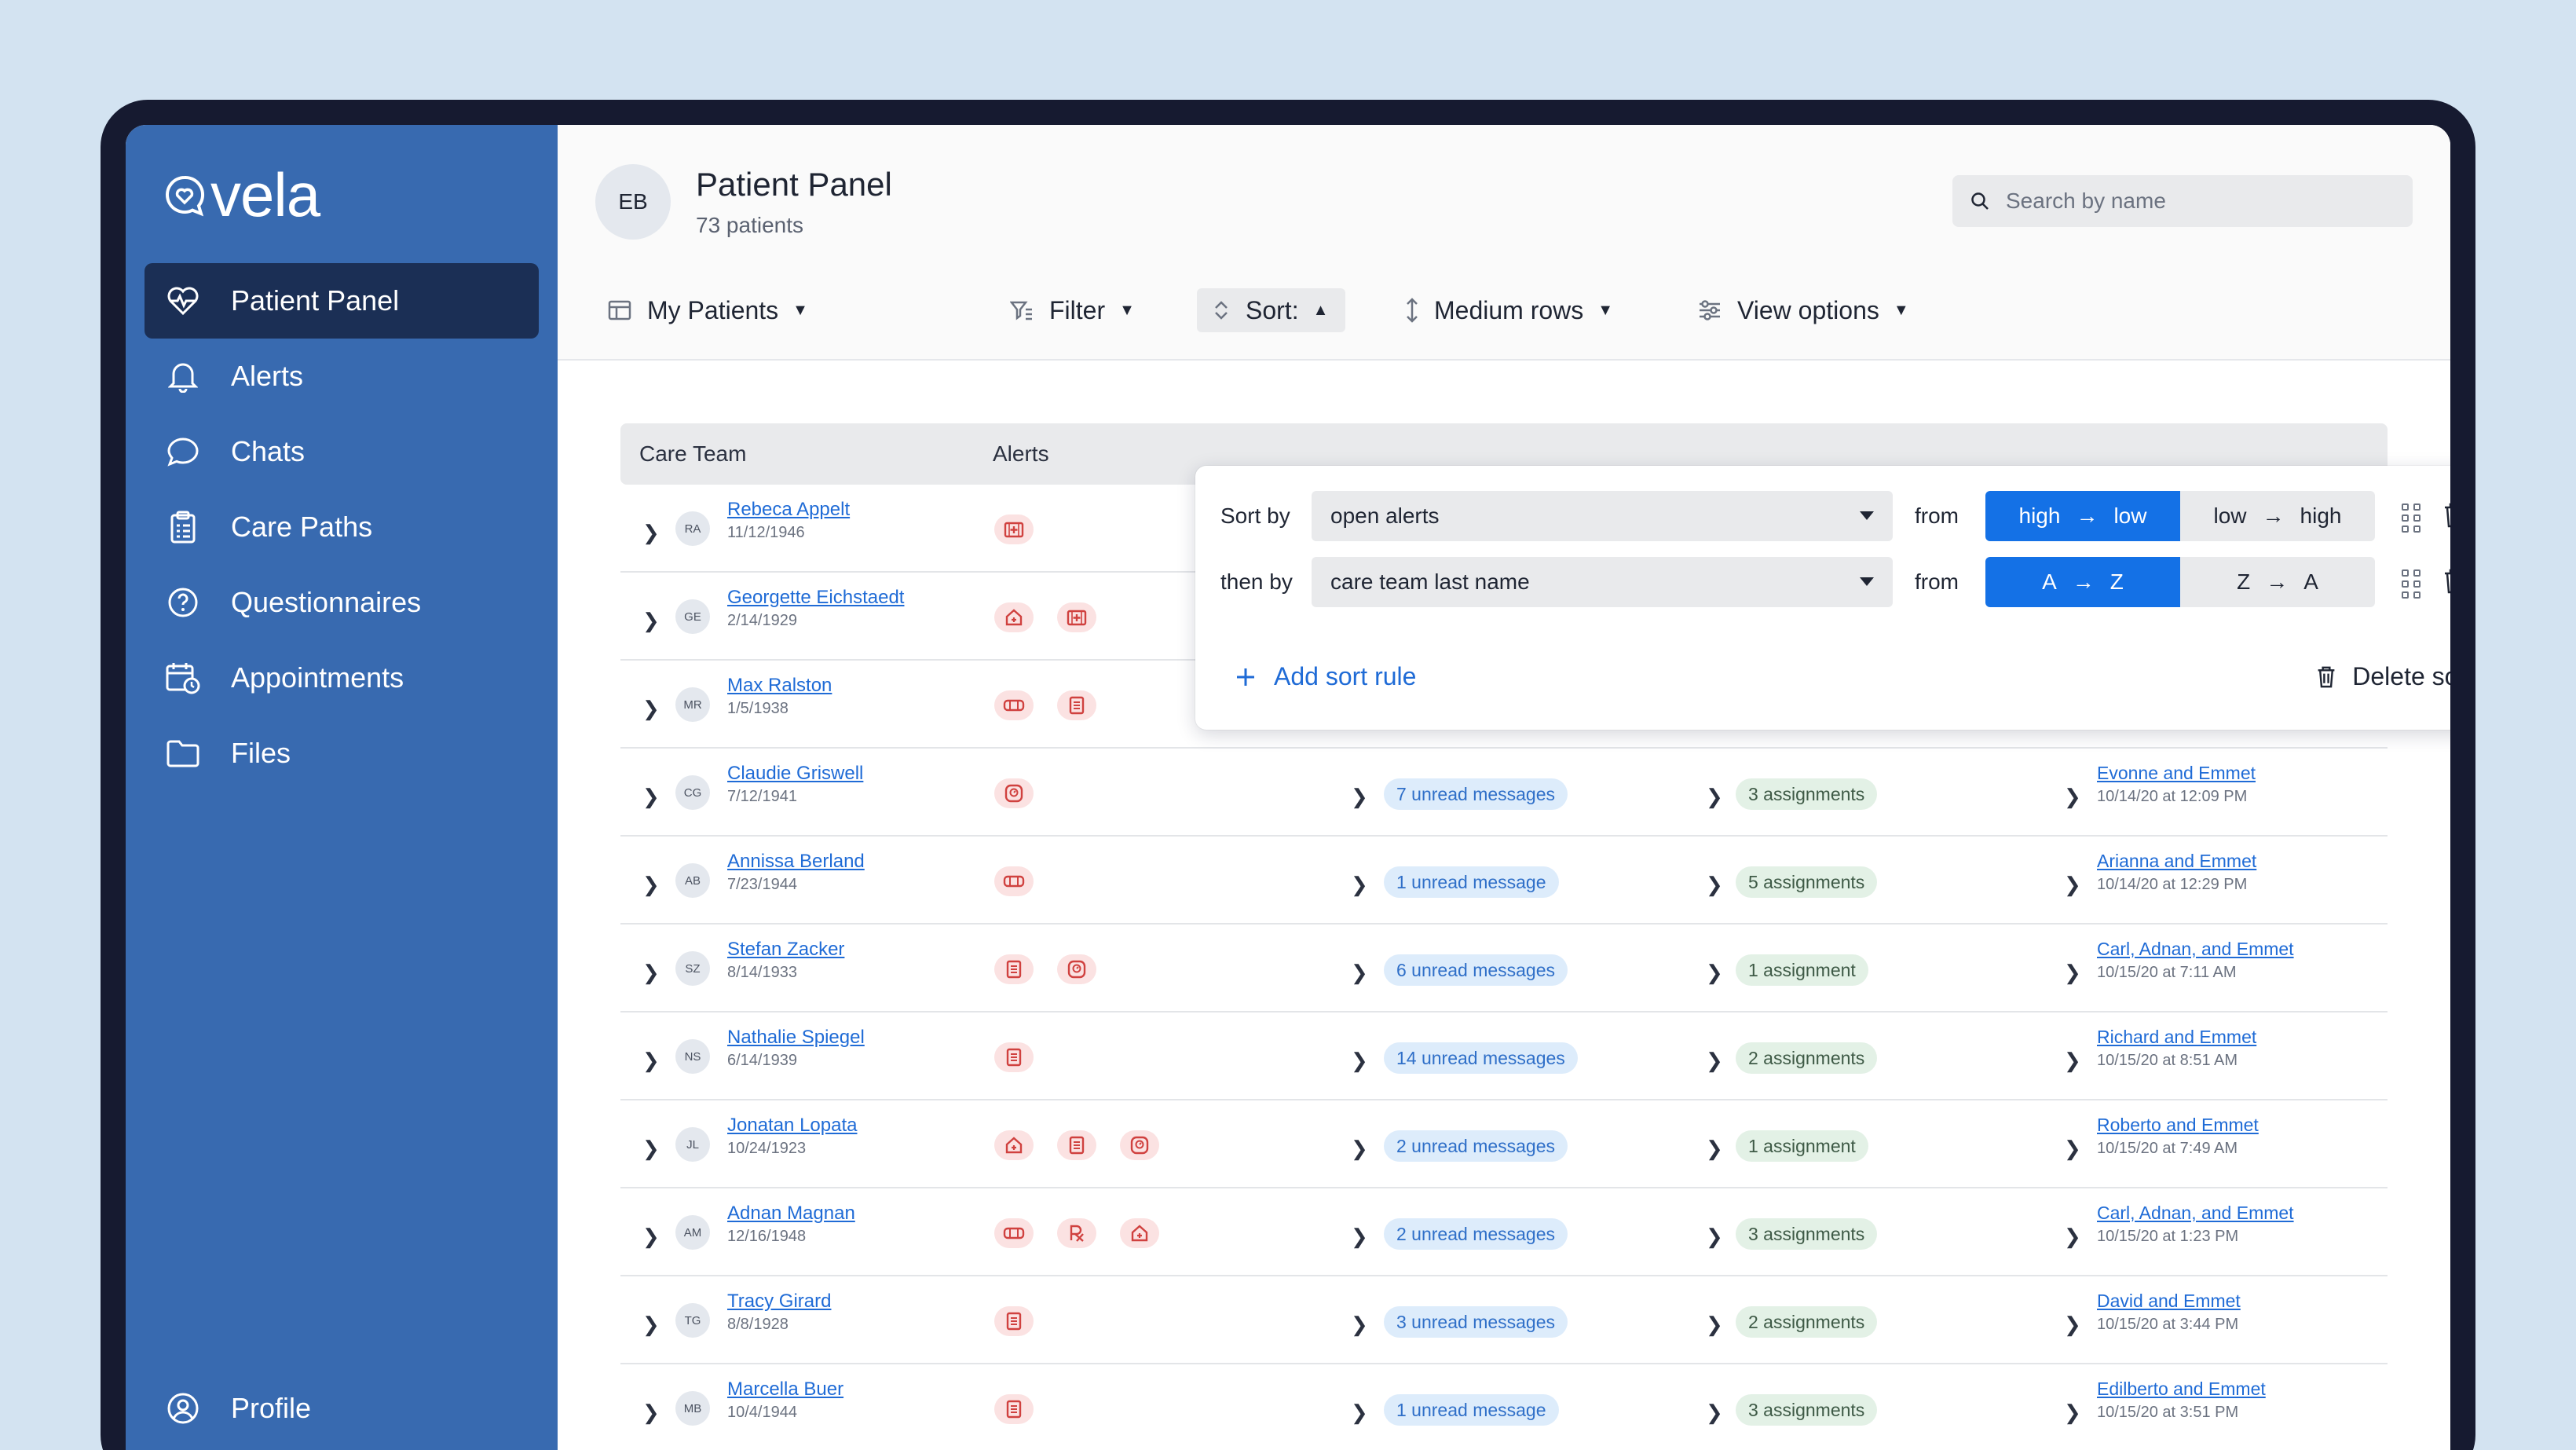 This screenshot has height=1450, width=2576. What do you see at coordinates (2181, 1389) in the screenshot?
I see `care-team-link: Edilberto and Emmet` at bounding box center [2181, 1389].